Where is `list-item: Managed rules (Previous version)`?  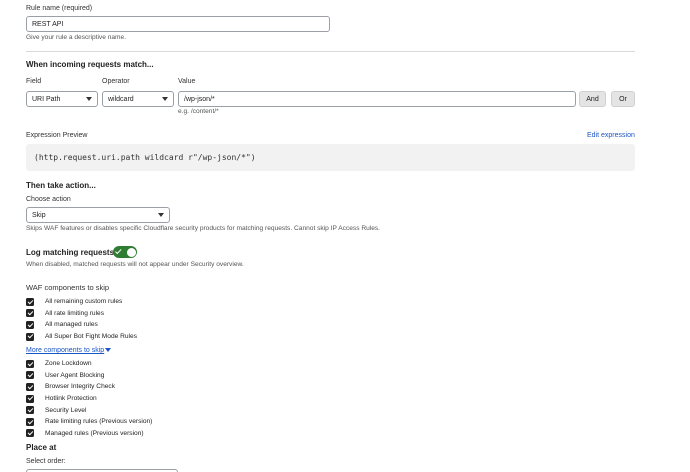
list-item: Managed rules (Previous version) is located at coordinates (89, 434).